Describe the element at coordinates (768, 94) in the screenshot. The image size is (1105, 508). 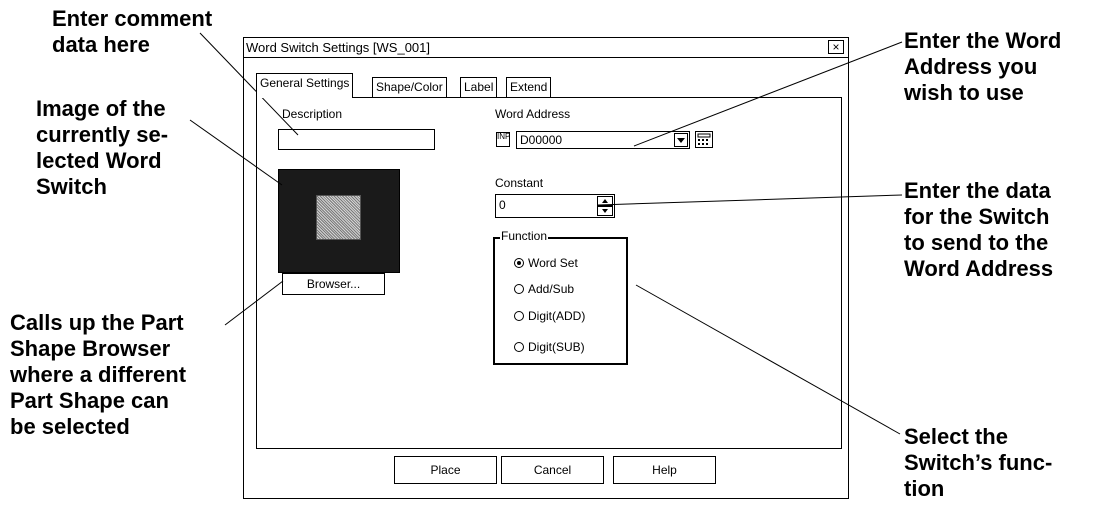
I see `leader-line-word-address` at that location.